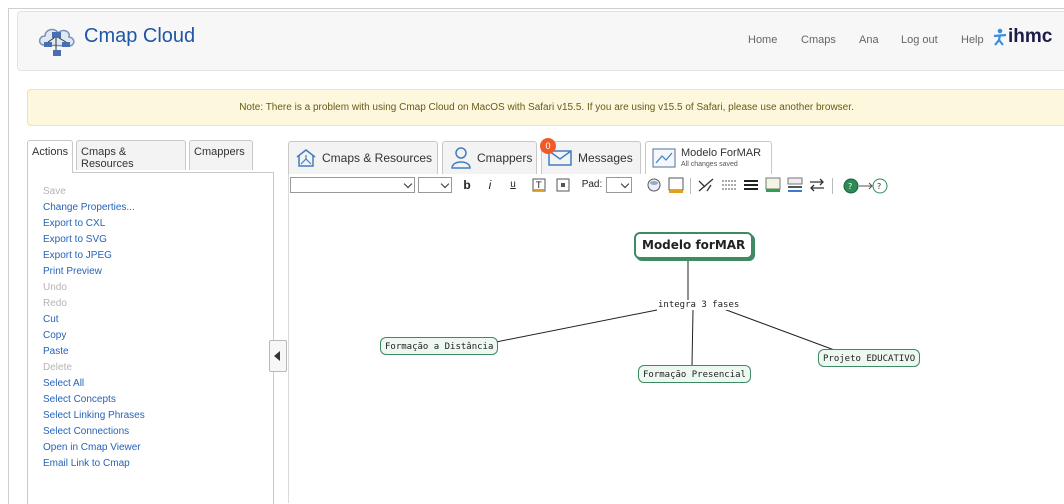 The image size is (1064, 504). Describe the element at coordinates (773, 185) in the screenshot. I see `line-color-icon` at that location.